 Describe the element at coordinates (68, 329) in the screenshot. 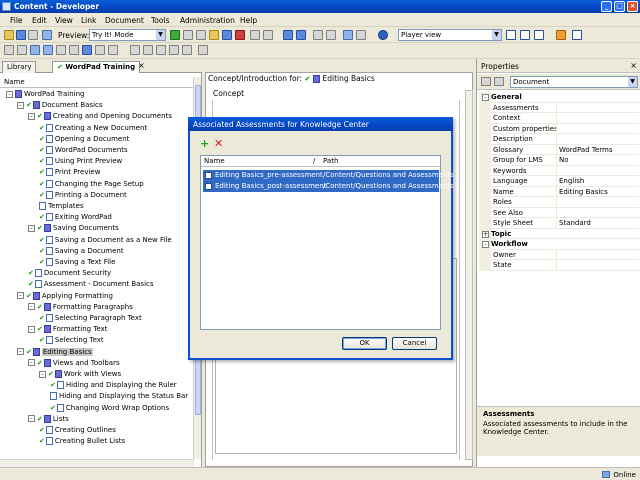

I see `tree-item: - ✔ Formatting Text` at that location.